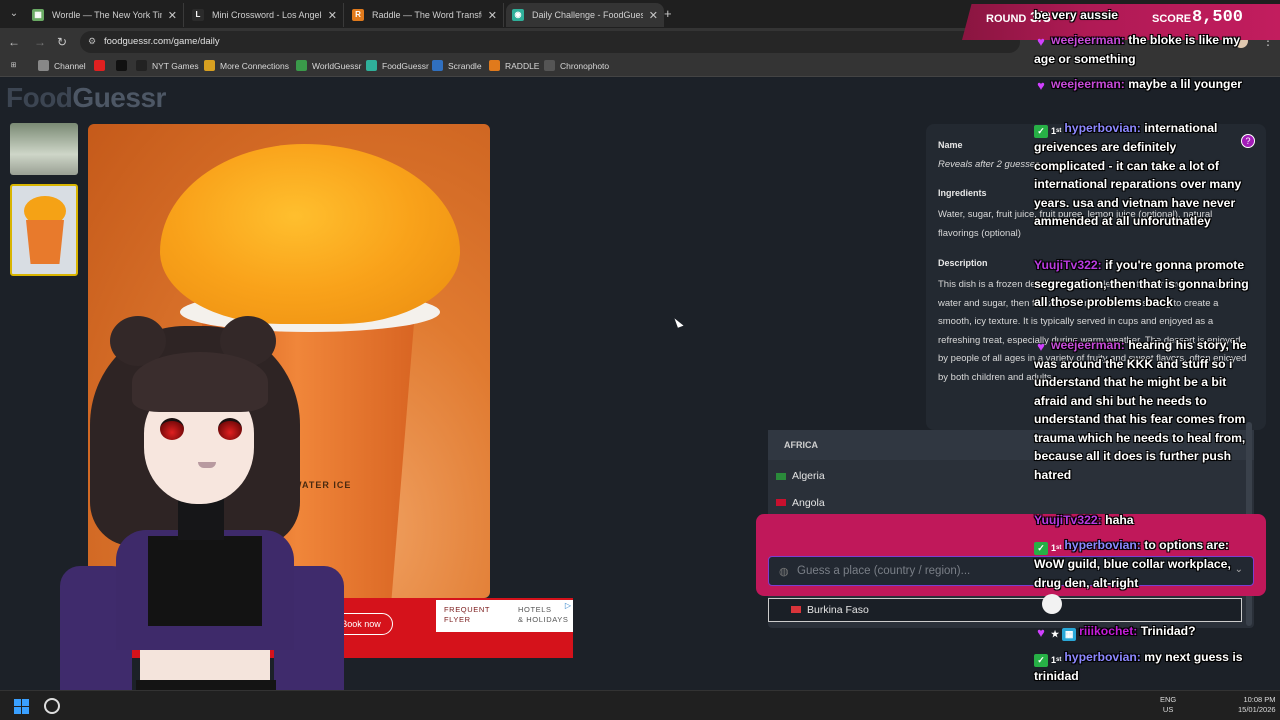 The height and width of the screenshot is (720, 1280). Describe the element at coordinates (796, 609) in the screenshot. I see `flag-icon` at that location.